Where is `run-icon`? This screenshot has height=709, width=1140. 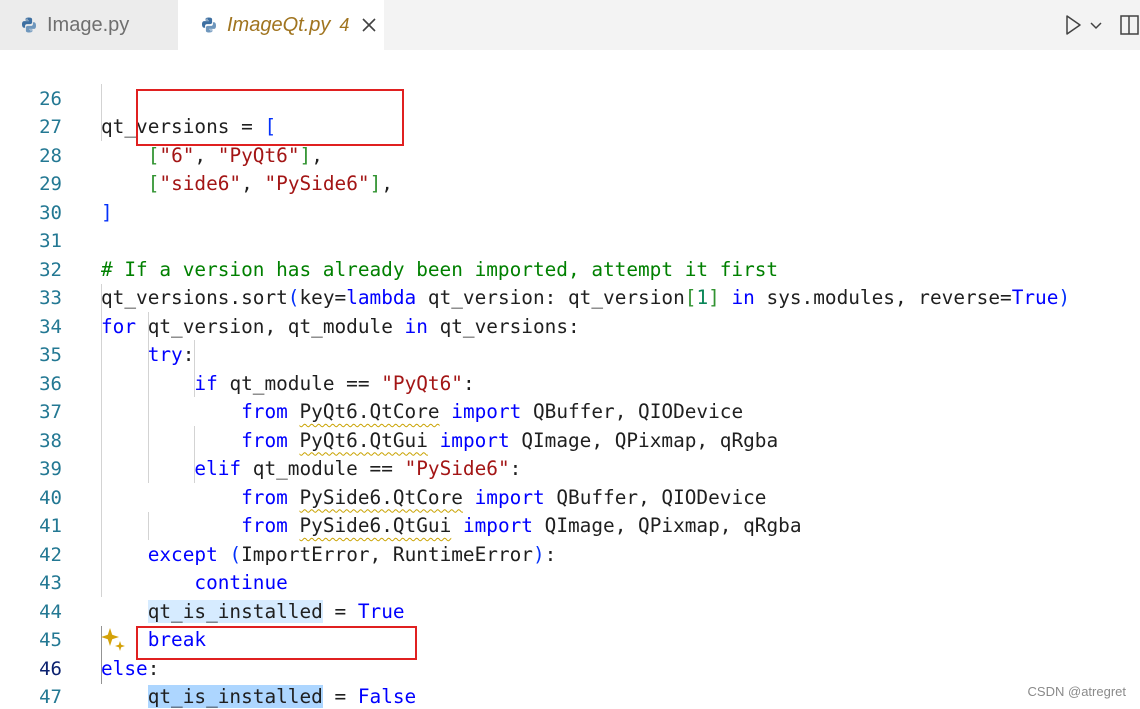
run-icon is located at coordinates (1073, 25).